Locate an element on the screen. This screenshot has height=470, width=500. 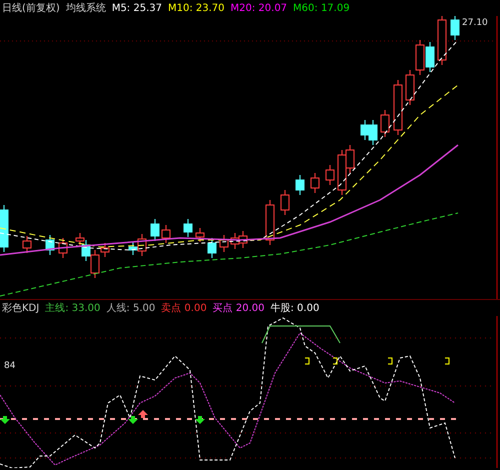
legend-text: M20: 20.07 is located at coordinates (259, 8).